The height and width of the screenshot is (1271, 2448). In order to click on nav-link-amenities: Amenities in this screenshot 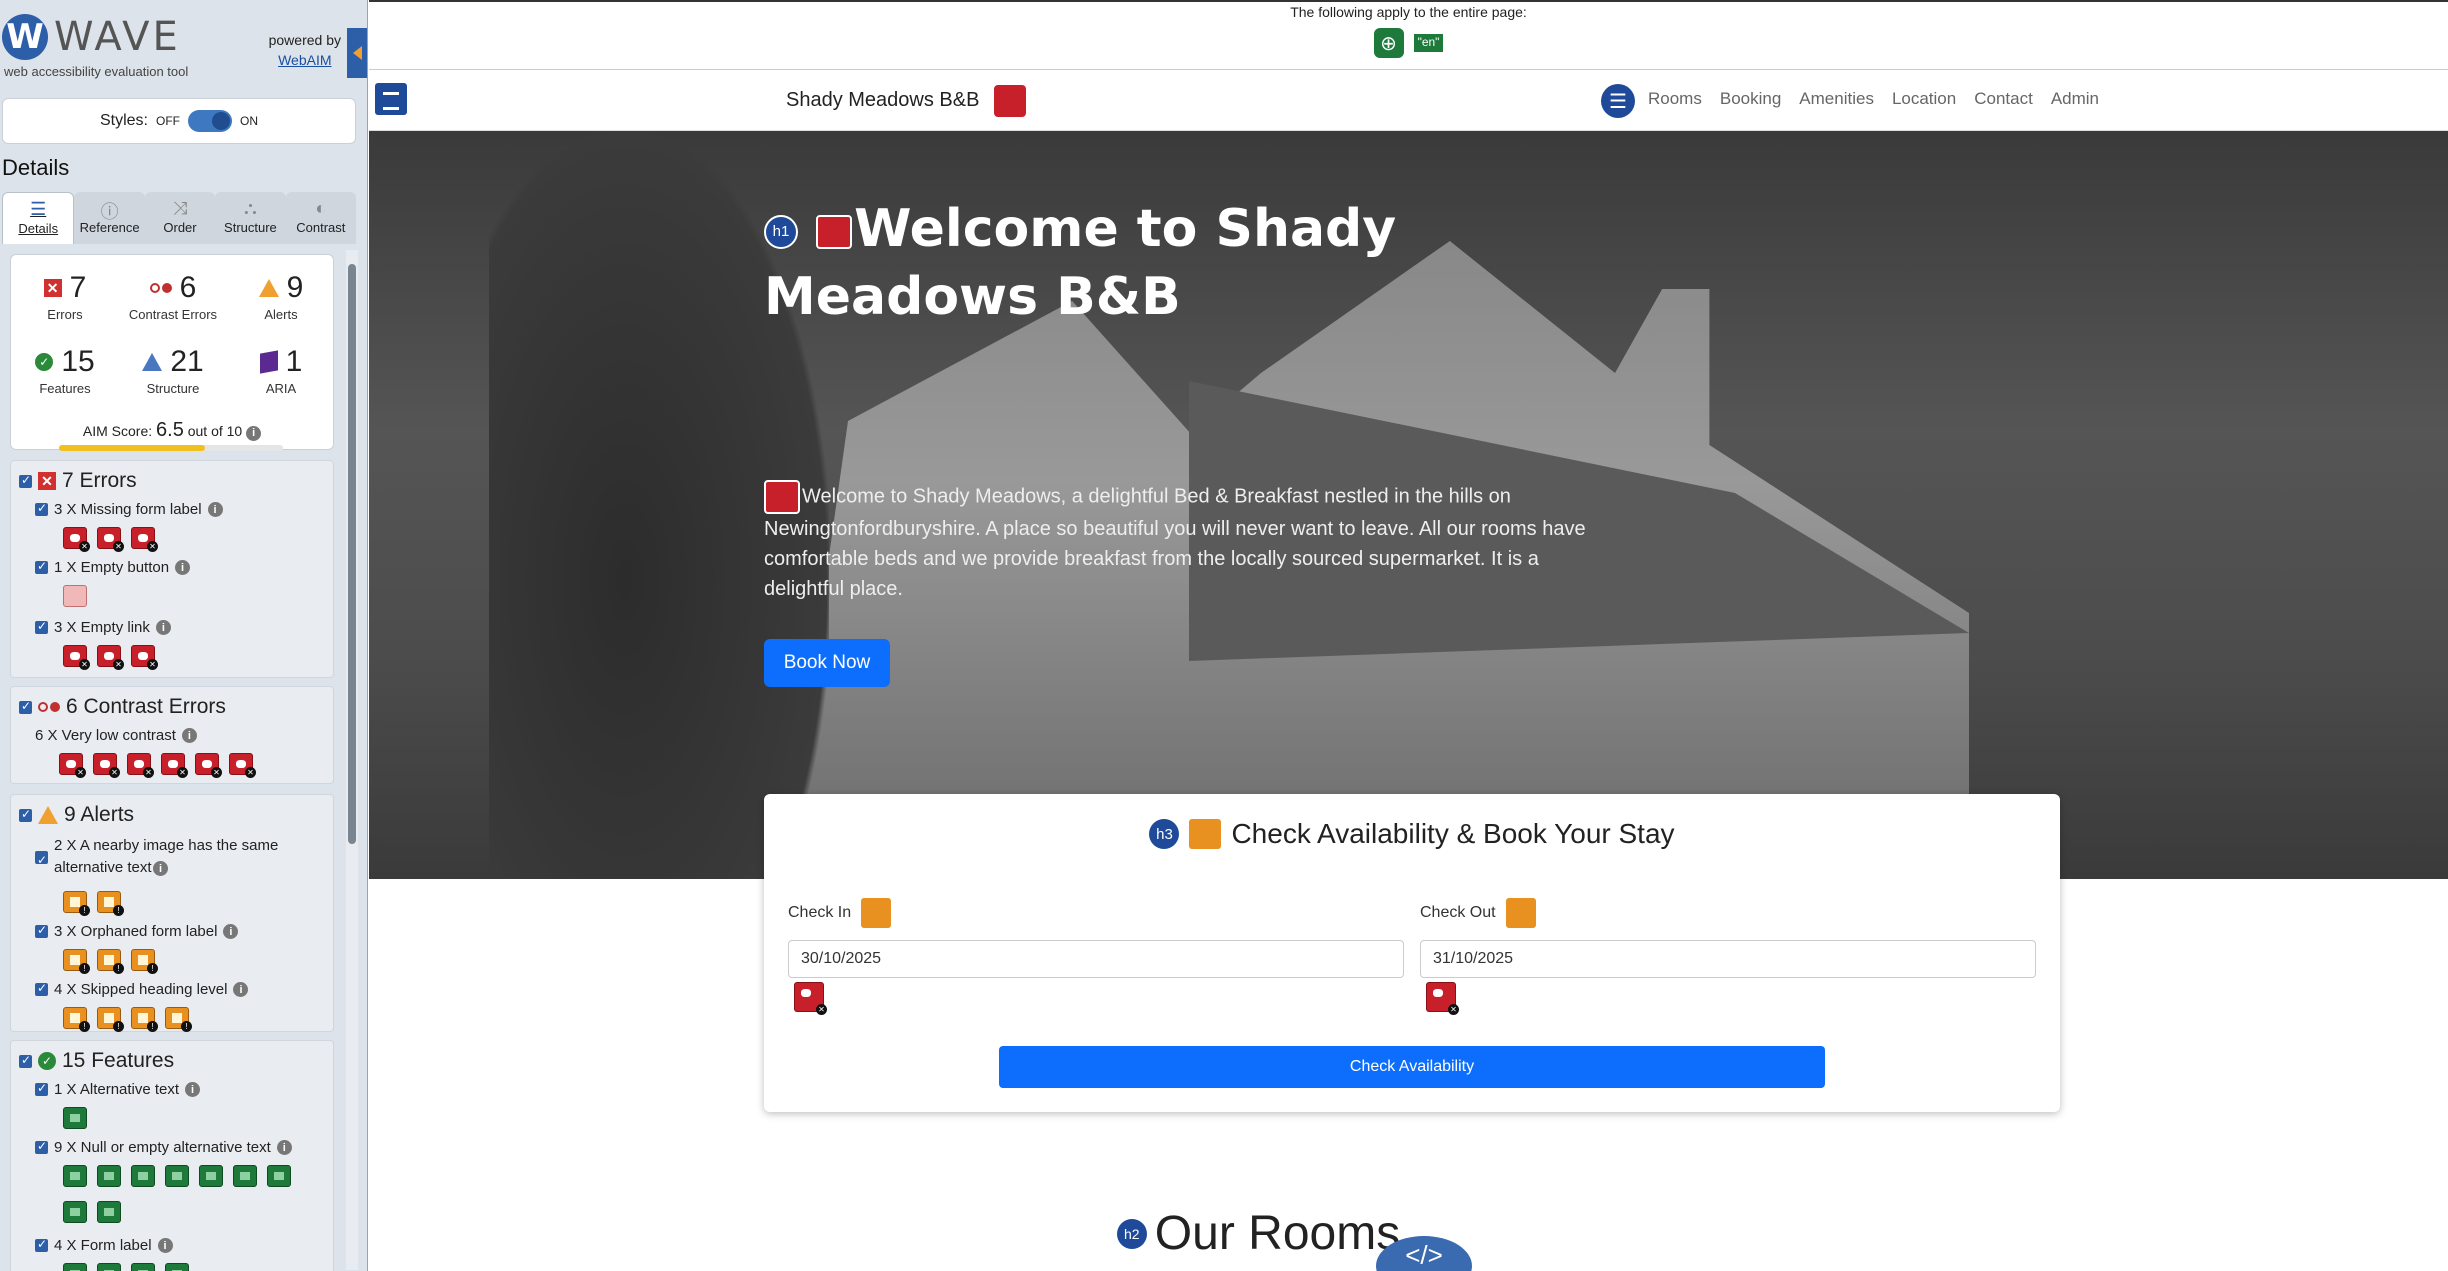, I will do `click(1836, 99)`.